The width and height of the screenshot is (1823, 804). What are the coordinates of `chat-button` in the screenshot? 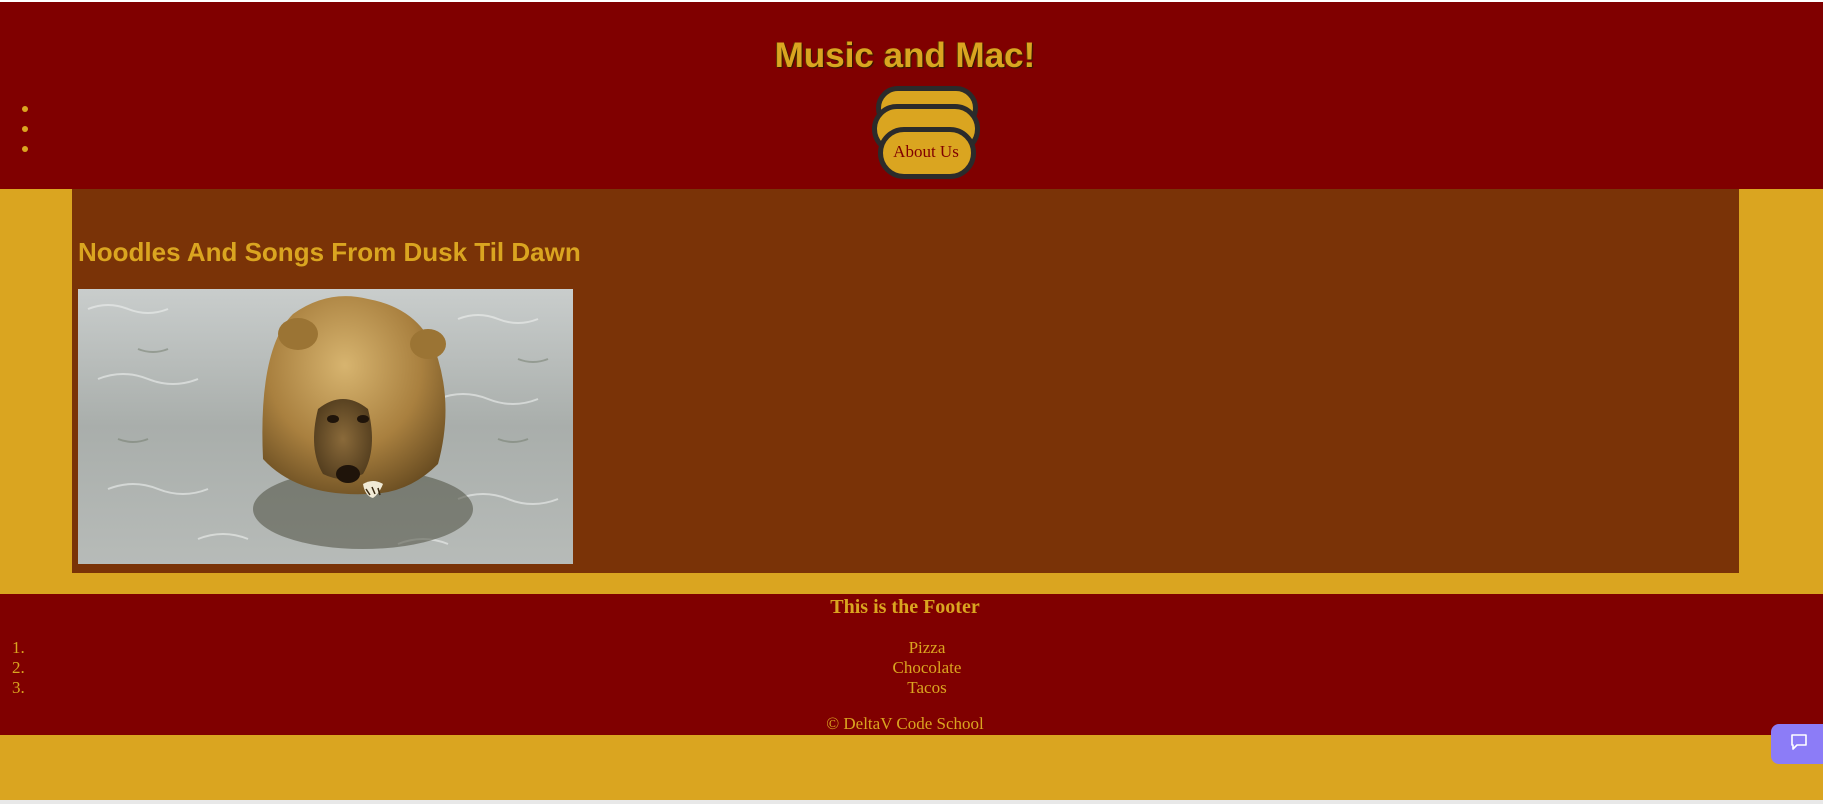 It's located at (1797, 744).